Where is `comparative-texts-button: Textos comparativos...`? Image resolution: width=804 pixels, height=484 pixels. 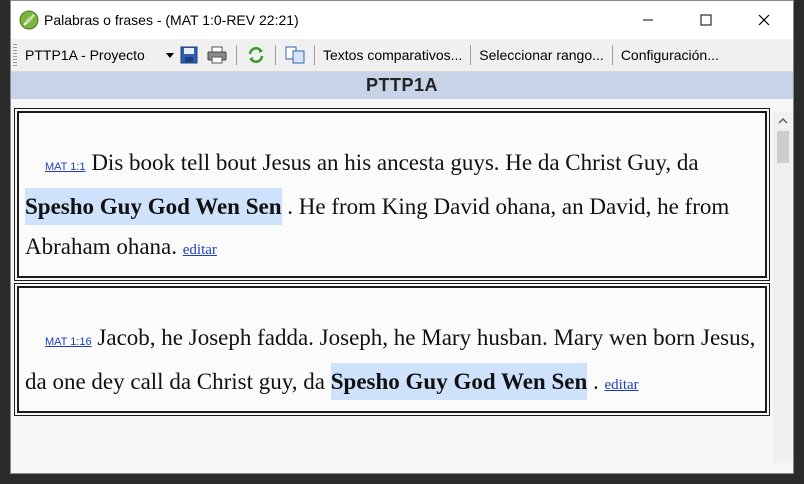
comparative-texts-button: Textos comparativos... is located at coordinates (392, 55).